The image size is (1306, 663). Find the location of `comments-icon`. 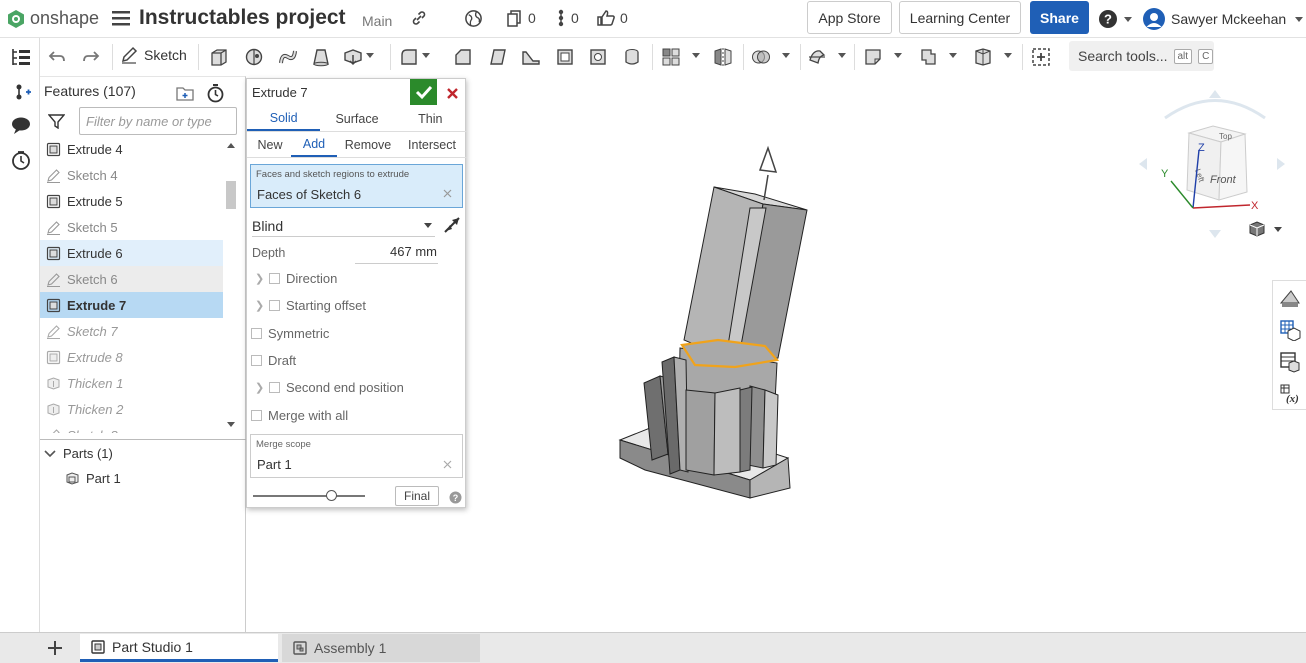

comments-icon is located at coordinates (21, 125).